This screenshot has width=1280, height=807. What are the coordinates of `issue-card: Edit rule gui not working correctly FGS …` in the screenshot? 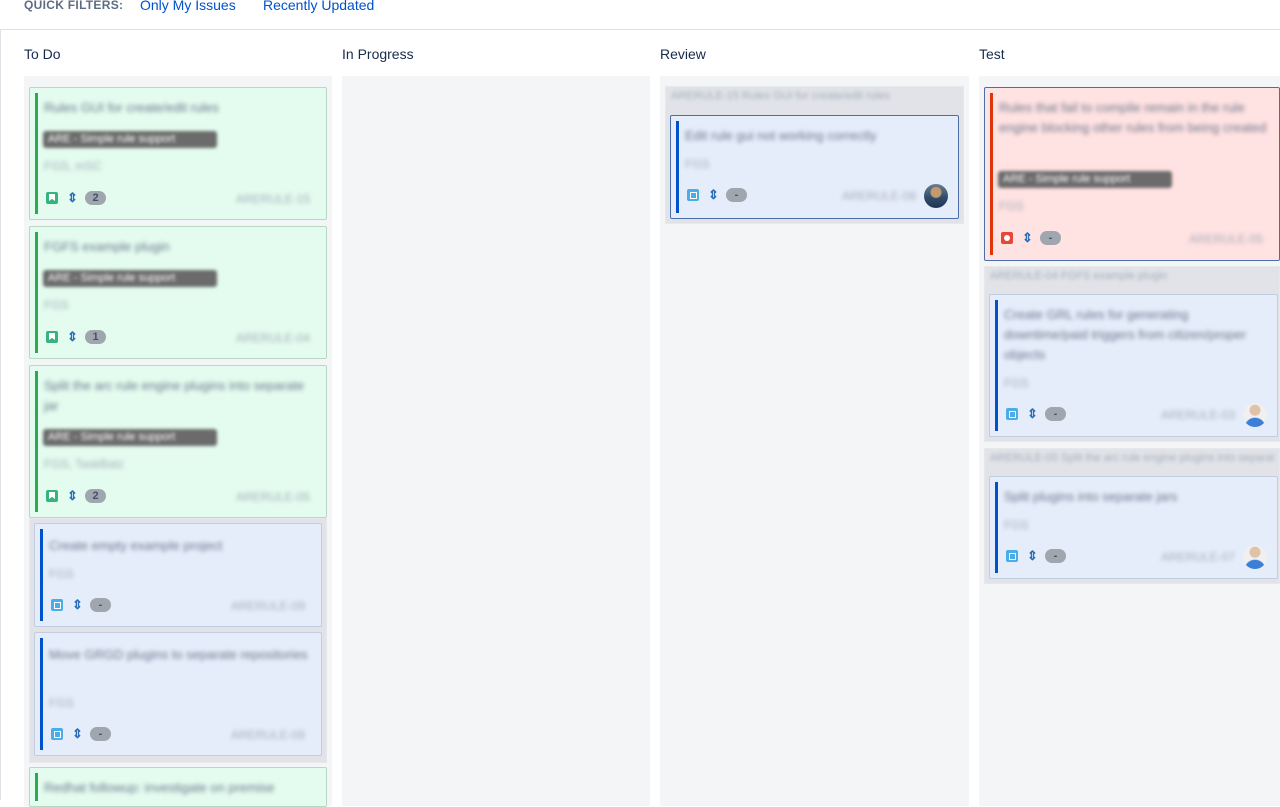 It's located at (814, 167).